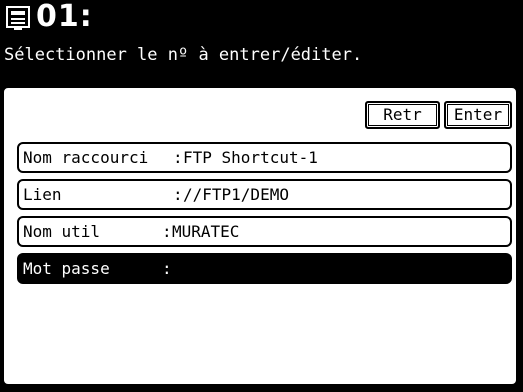 The height and width of the screenshot is (392, 523). Describe the element at coordinates (264, 231) in the screenshot. I see `field-row-username: Nom util : MURATEC` at that location.